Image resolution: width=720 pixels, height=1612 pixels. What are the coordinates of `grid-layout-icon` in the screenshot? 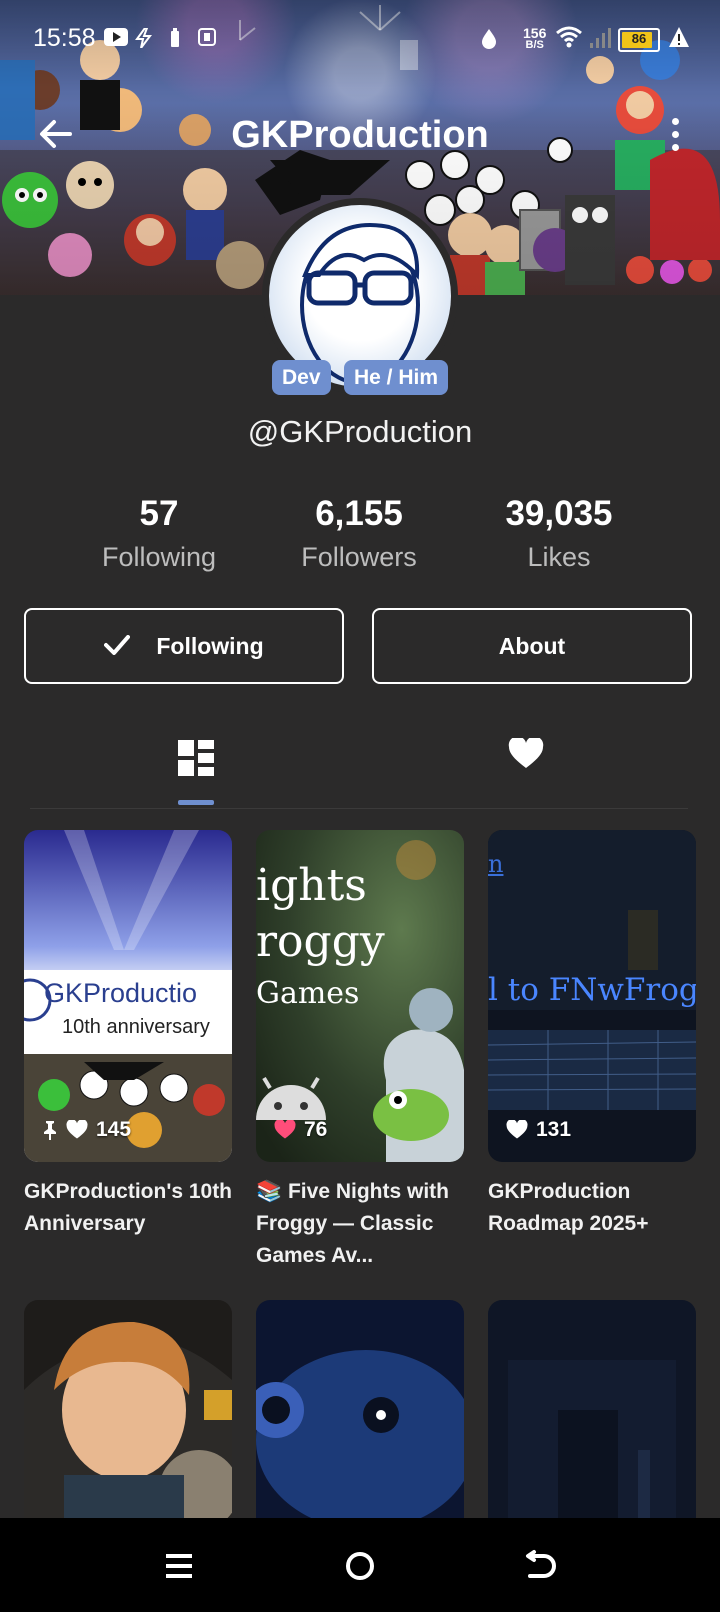 It's located at (196, 758).